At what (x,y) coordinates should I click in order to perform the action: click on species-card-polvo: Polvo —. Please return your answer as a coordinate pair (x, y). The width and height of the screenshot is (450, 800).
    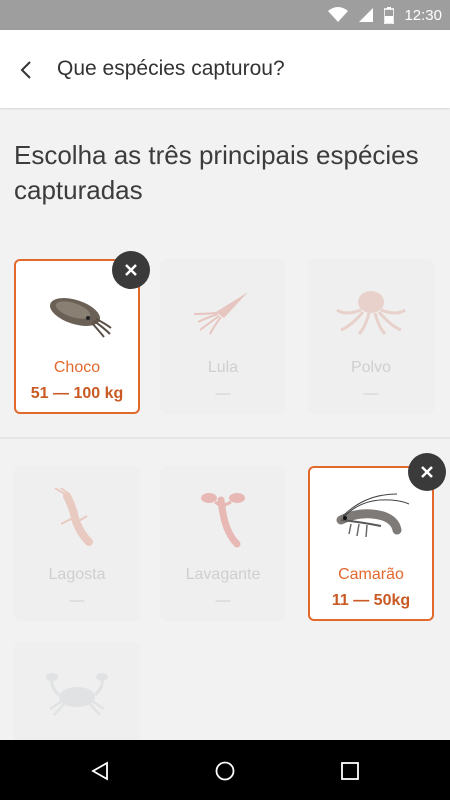
    Looking at the image, I should click on (371, 336).